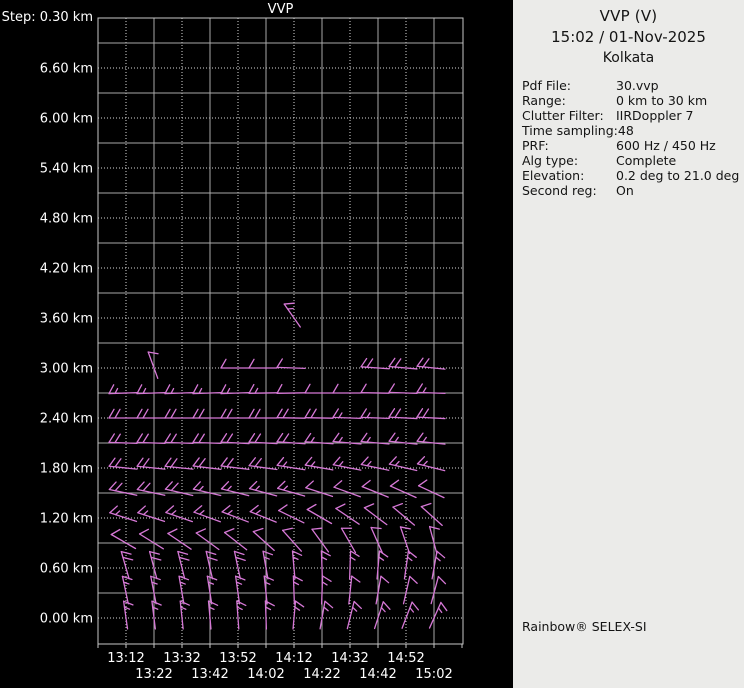 This screenshot has height=688, width=744. I want to click on y-tick-label: 6.00 km, so click(66, 119).